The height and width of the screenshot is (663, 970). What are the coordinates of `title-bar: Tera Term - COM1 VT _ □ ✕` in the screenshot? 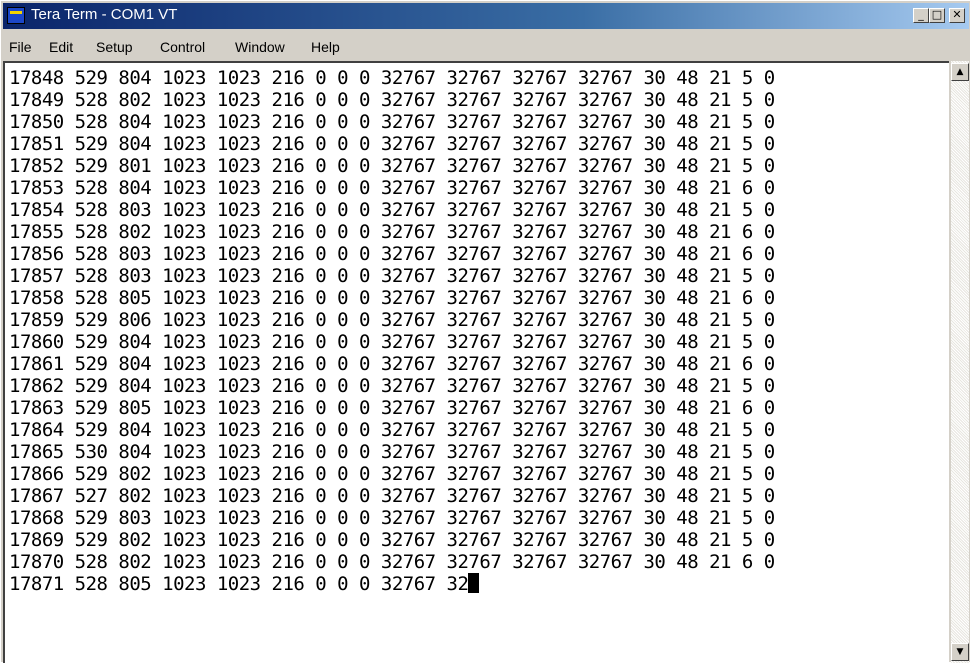 It's located at (486, 16).